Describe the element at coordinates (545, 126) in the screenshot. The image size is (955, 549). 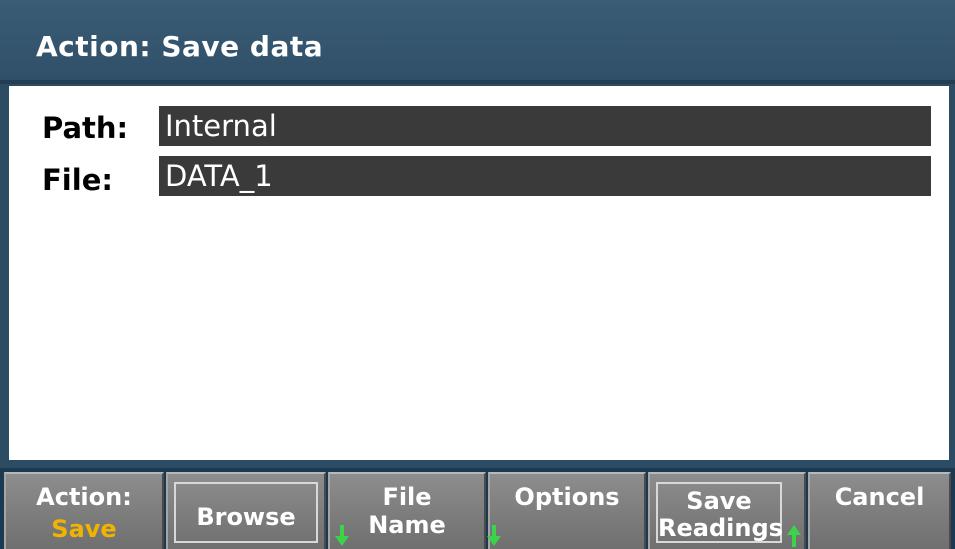
I see `path-field: Internal` at that location.